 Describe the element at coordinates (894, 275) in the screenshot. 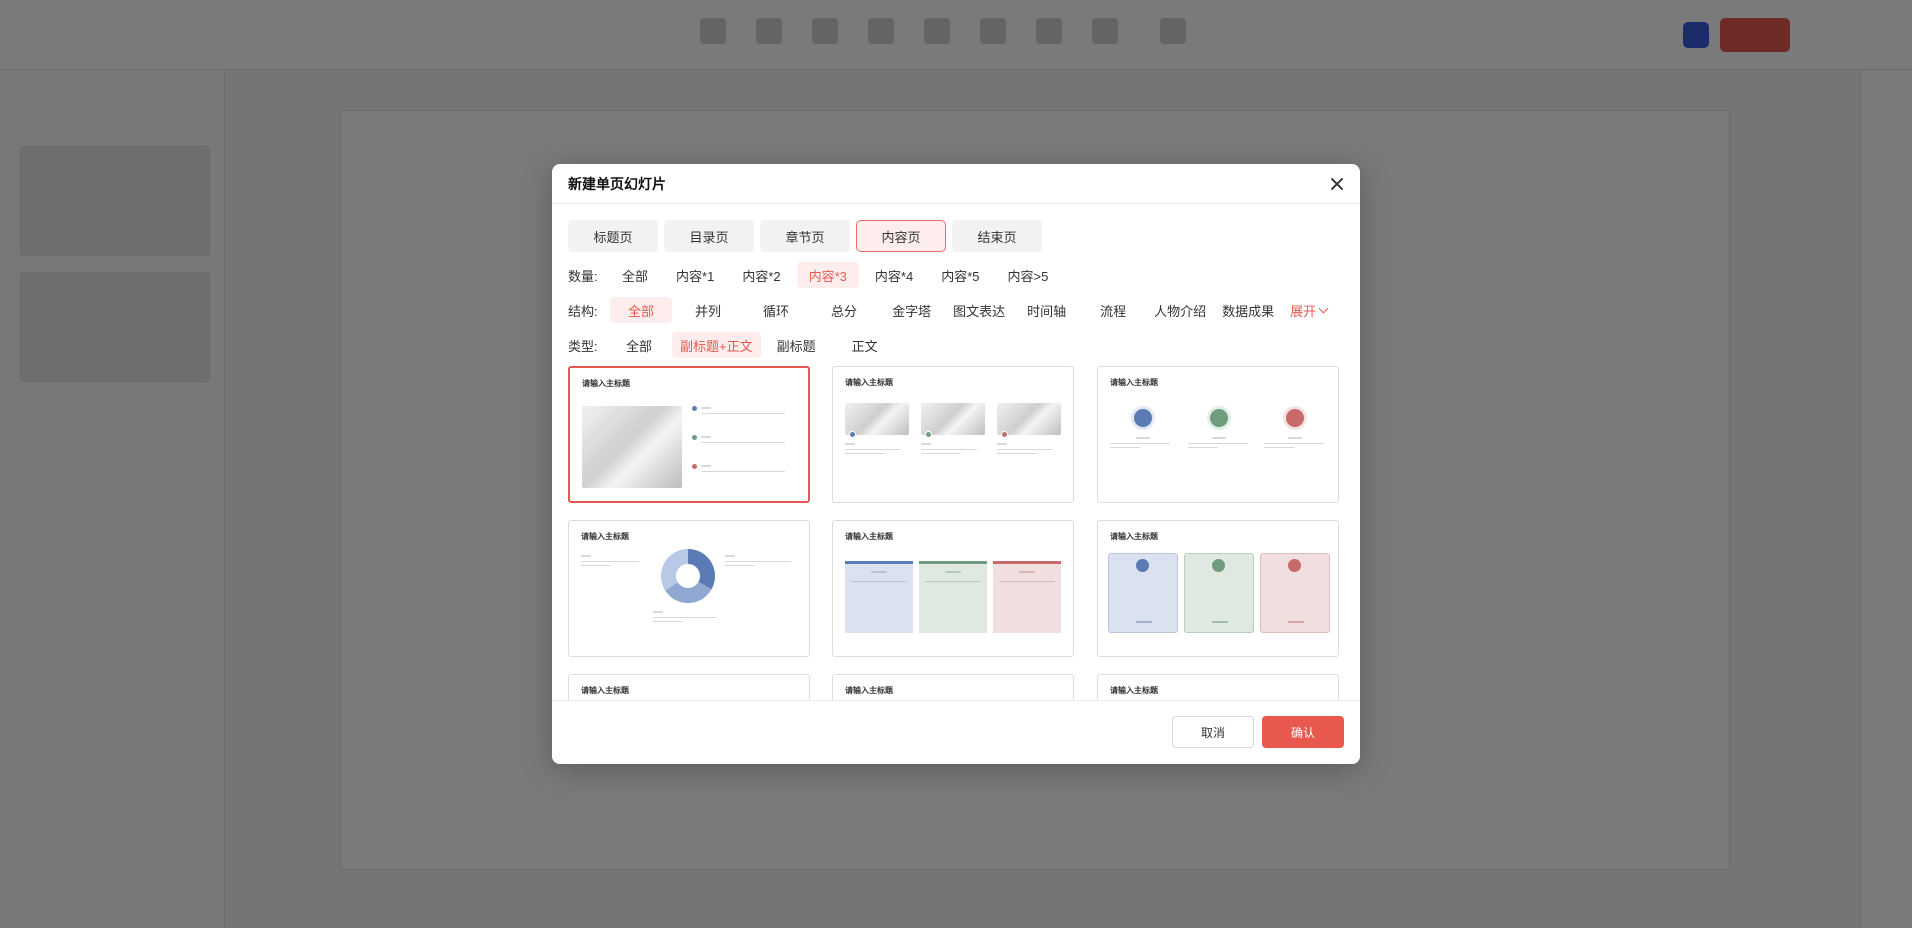

I see `count-option: 内容*4` at that location.